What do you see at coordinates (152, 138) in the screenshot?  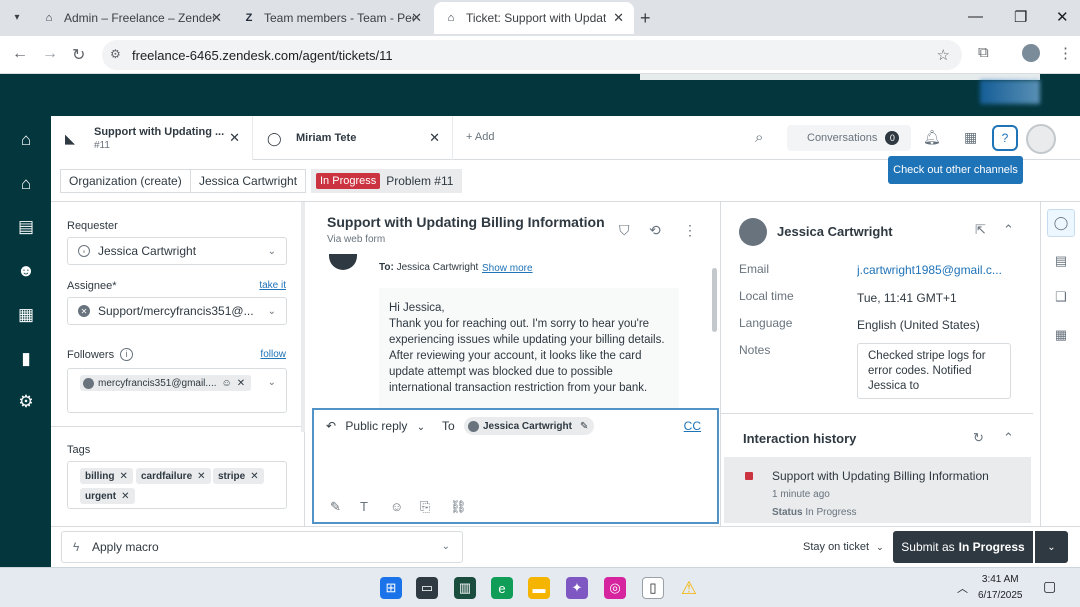 I see `ticket-tab: ◣ Support with Updating ... #11 ✕` at bounding box center [152, 138].